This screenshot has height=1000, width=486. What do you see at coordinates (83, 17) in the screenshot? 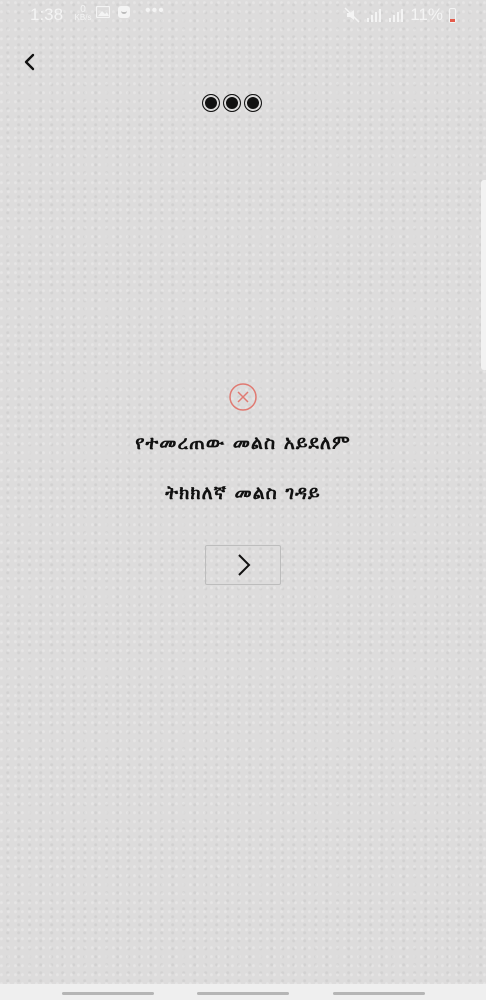
I see `network-speed-unit: KB/s` at bounding box center [83, 17].